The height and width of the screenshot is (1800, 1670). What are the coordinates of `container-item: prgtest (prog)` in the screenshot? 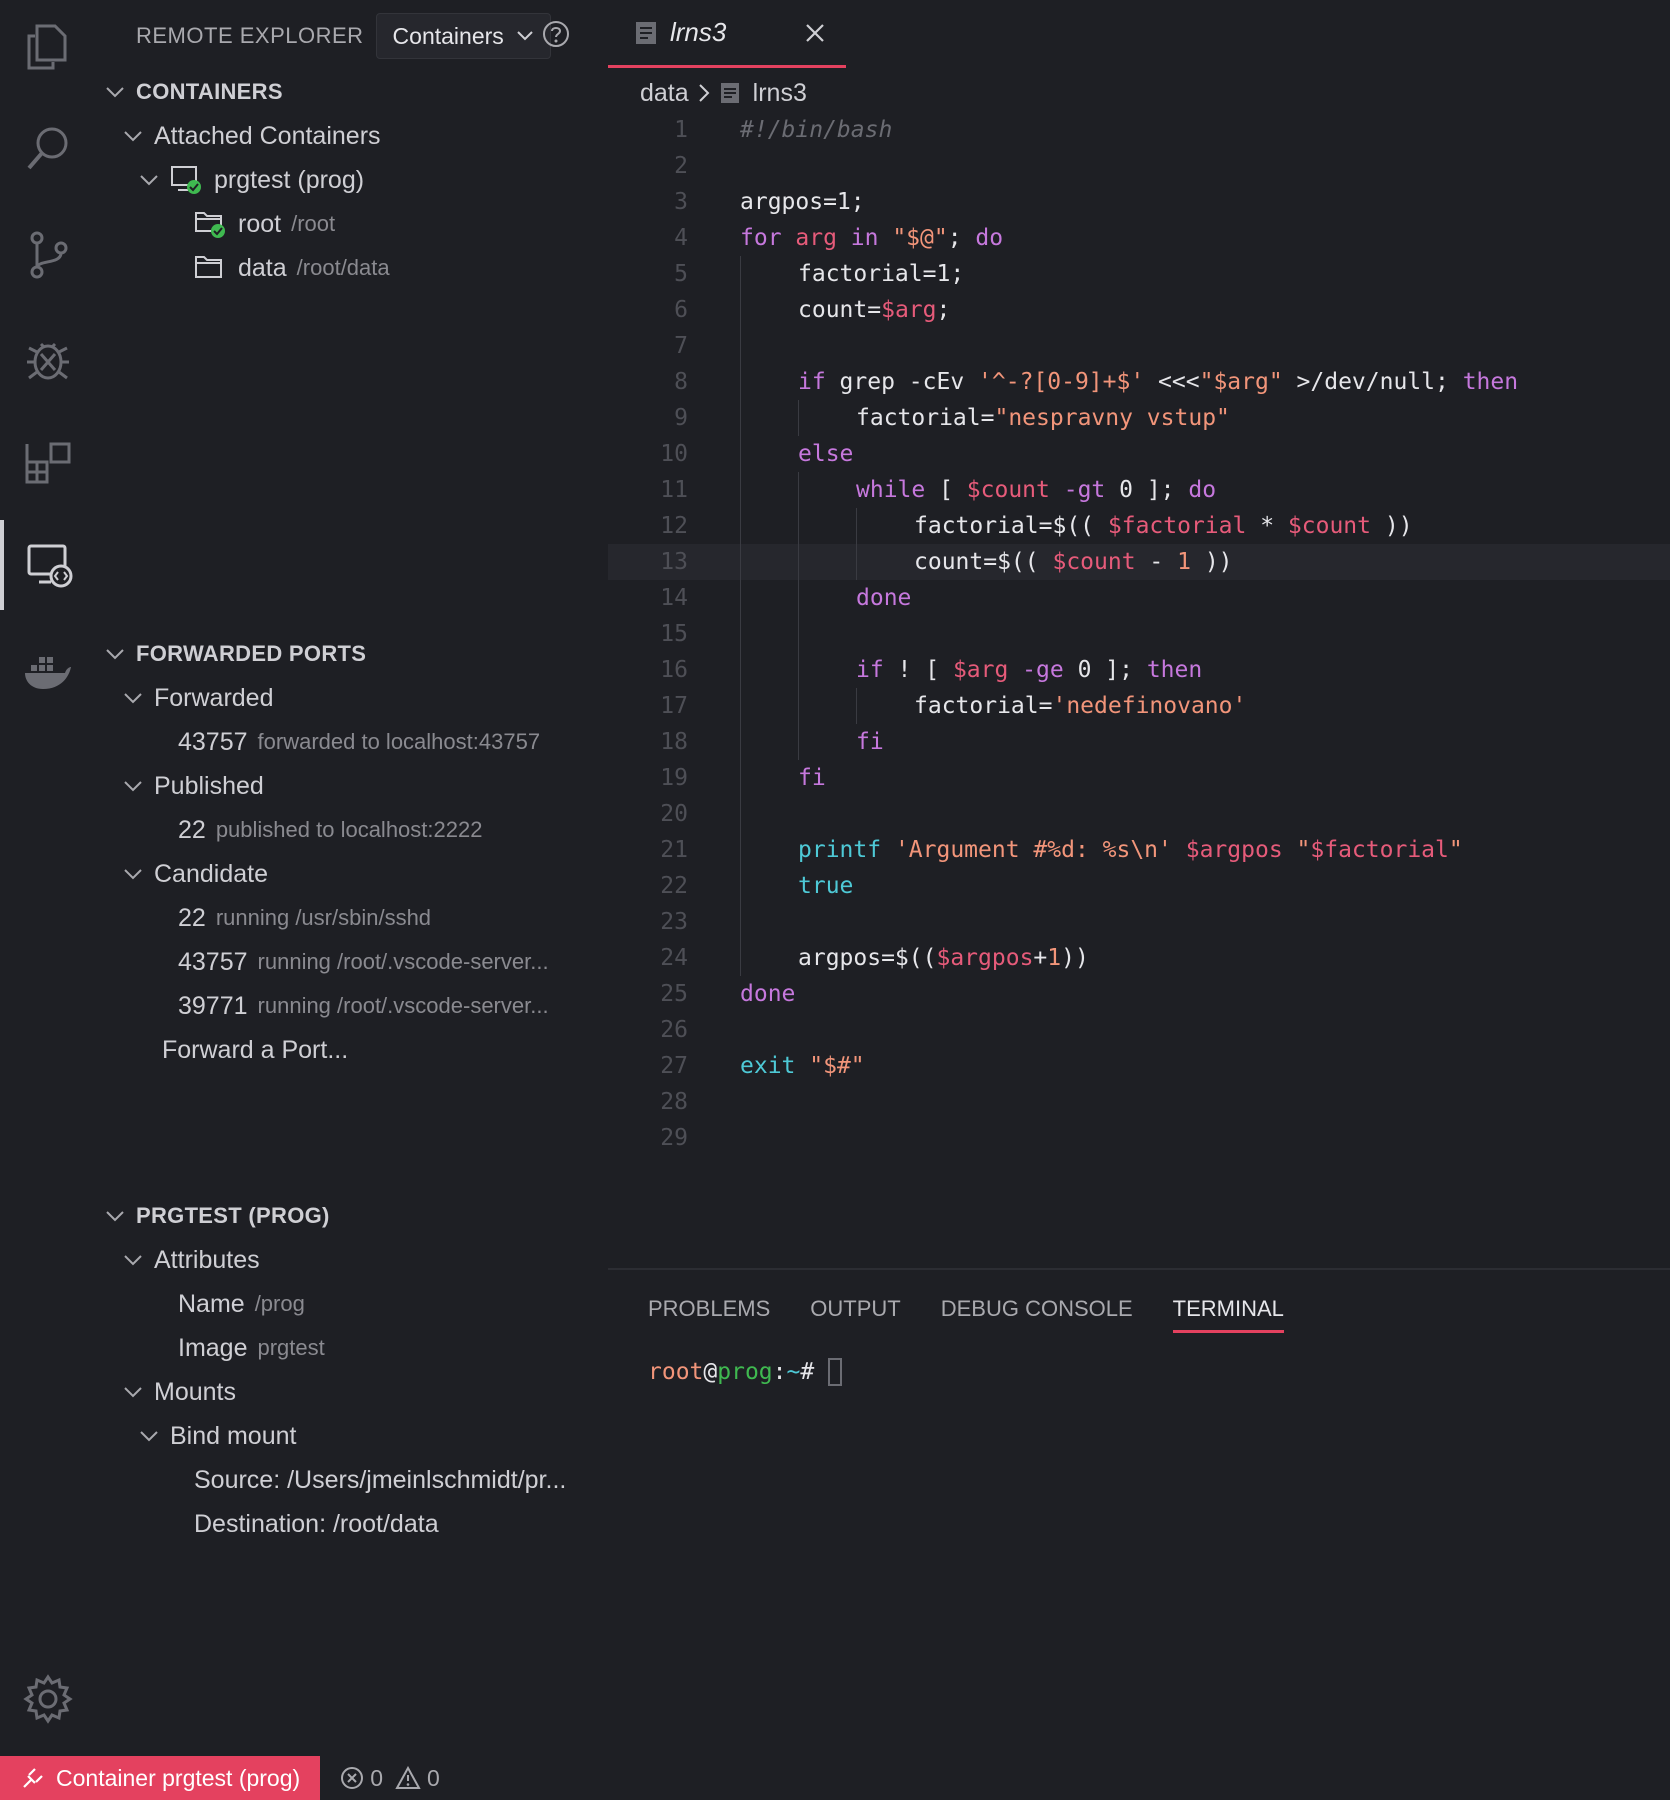 It's located at (251, 180).